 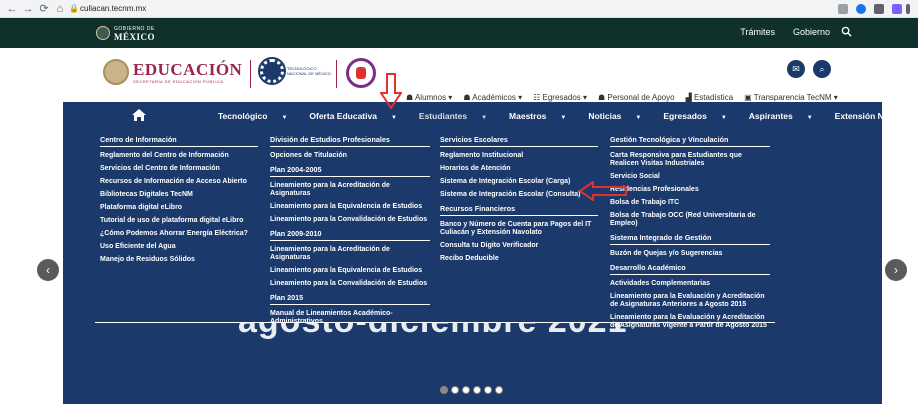 I want to click on menu-heading: Servicios Escolares, so click(x=519, y=141).